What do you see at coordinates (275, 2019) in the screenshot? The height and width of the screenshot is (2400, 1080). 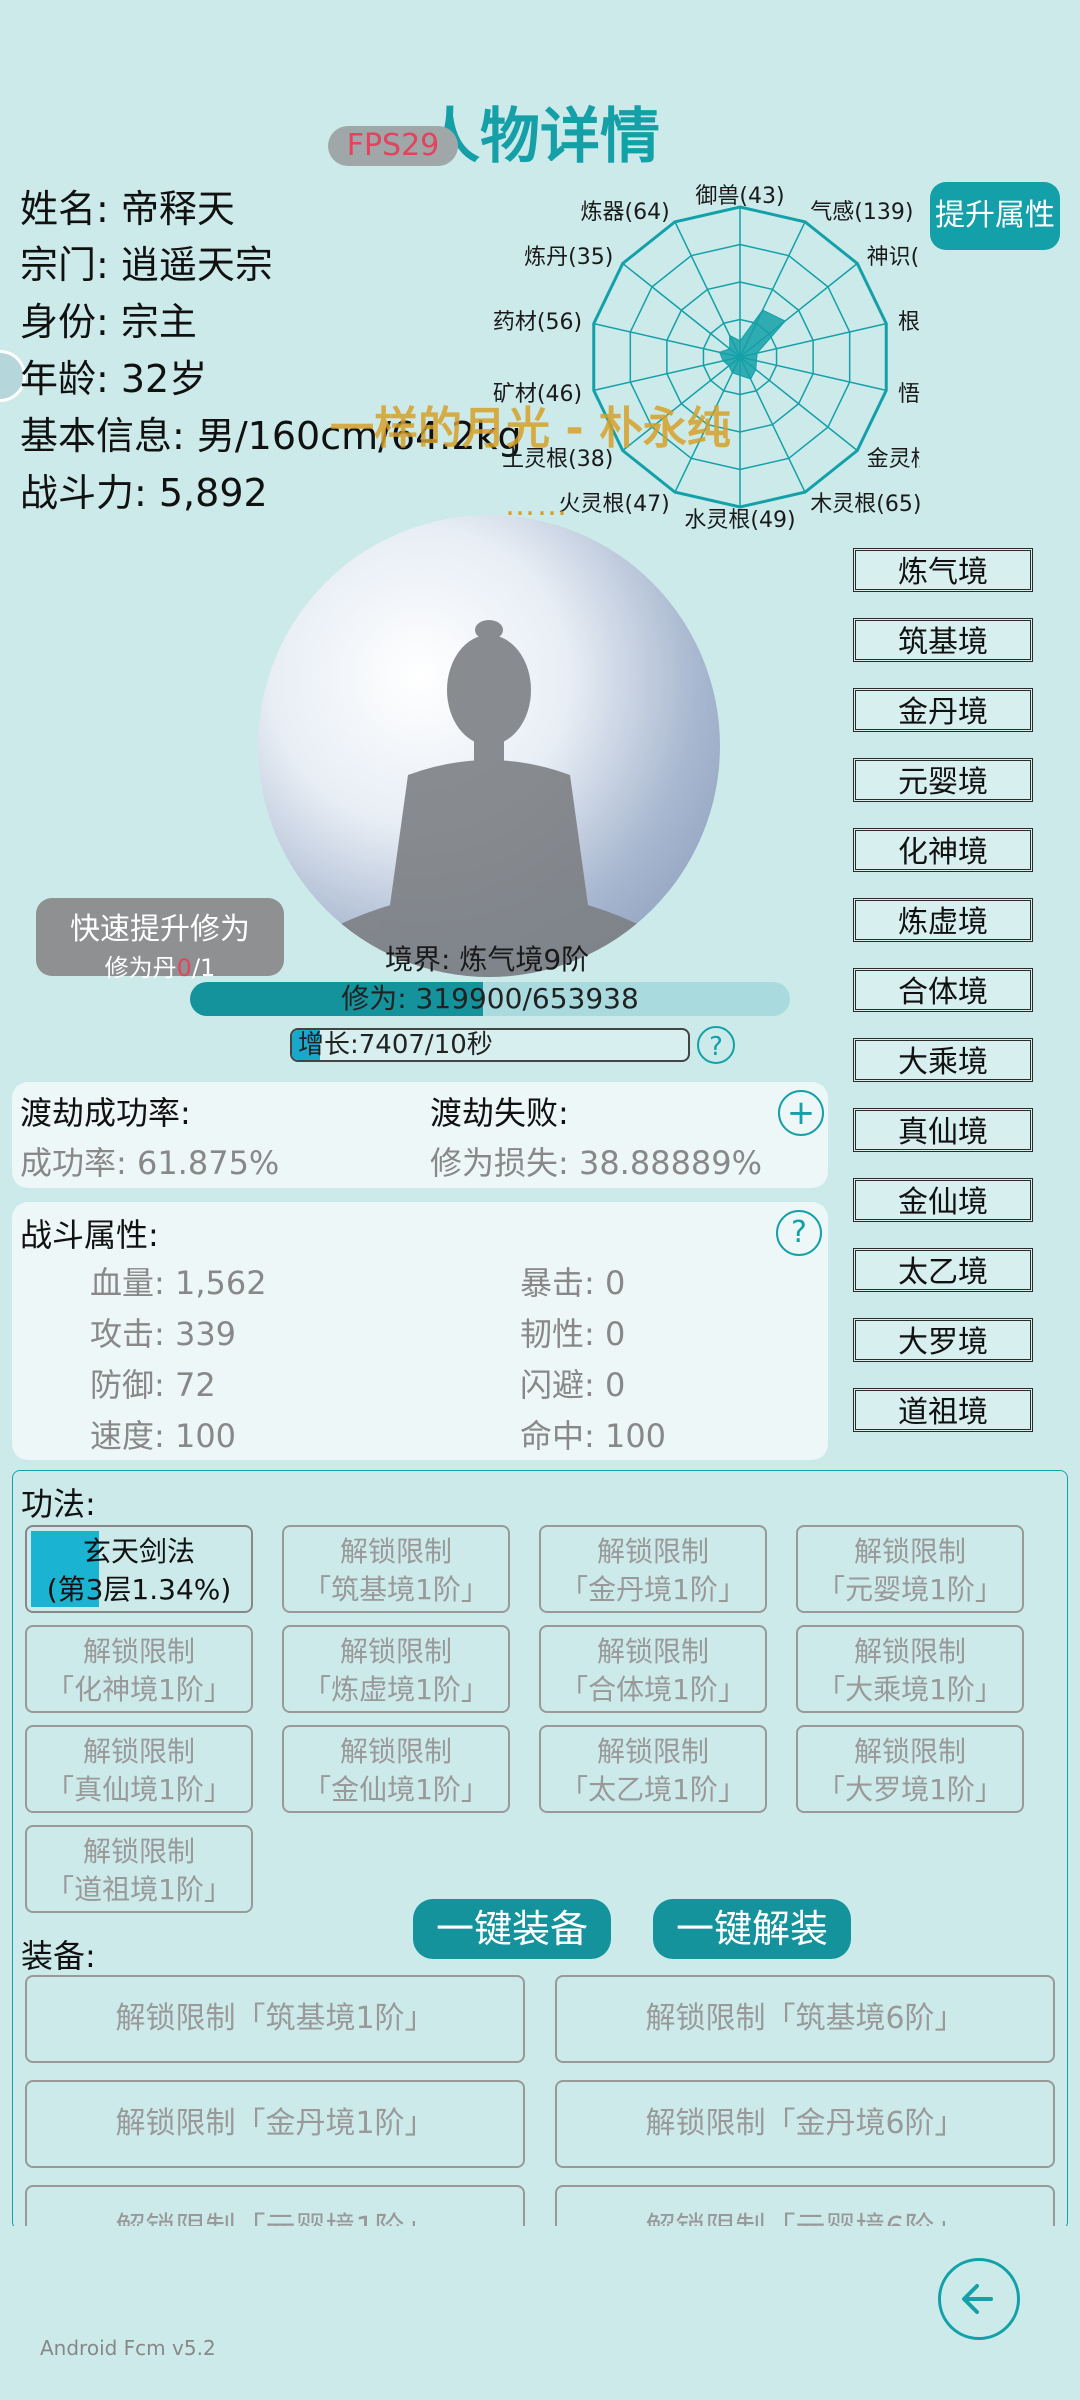 I see `equipment-slot: 解锁限制「筑基境1阶」` at bounding box center [275, 2019].